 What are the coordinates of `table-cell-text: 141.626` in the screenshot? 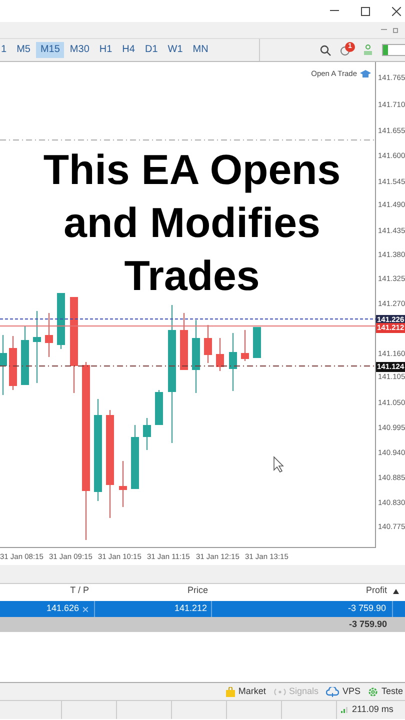 It's located at (62, 609).